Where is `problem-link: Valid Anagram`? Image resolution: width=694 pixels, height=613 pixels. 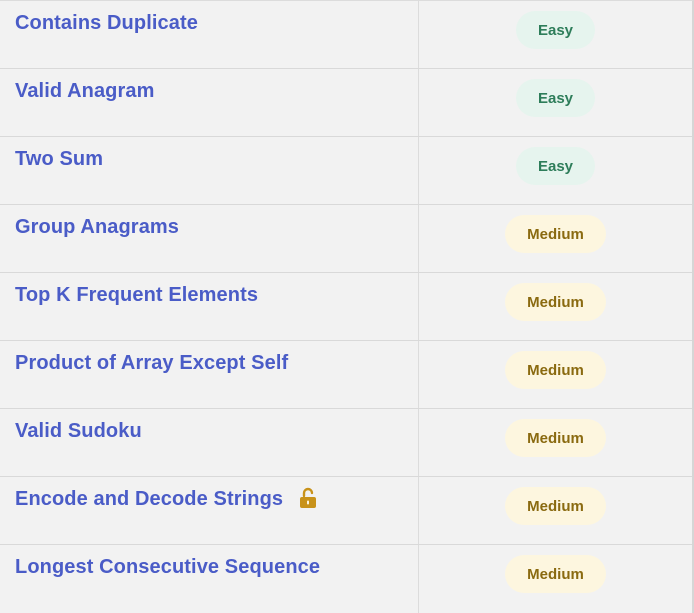 problem-link: Valid Anagram is located at coordinates (85, 91).